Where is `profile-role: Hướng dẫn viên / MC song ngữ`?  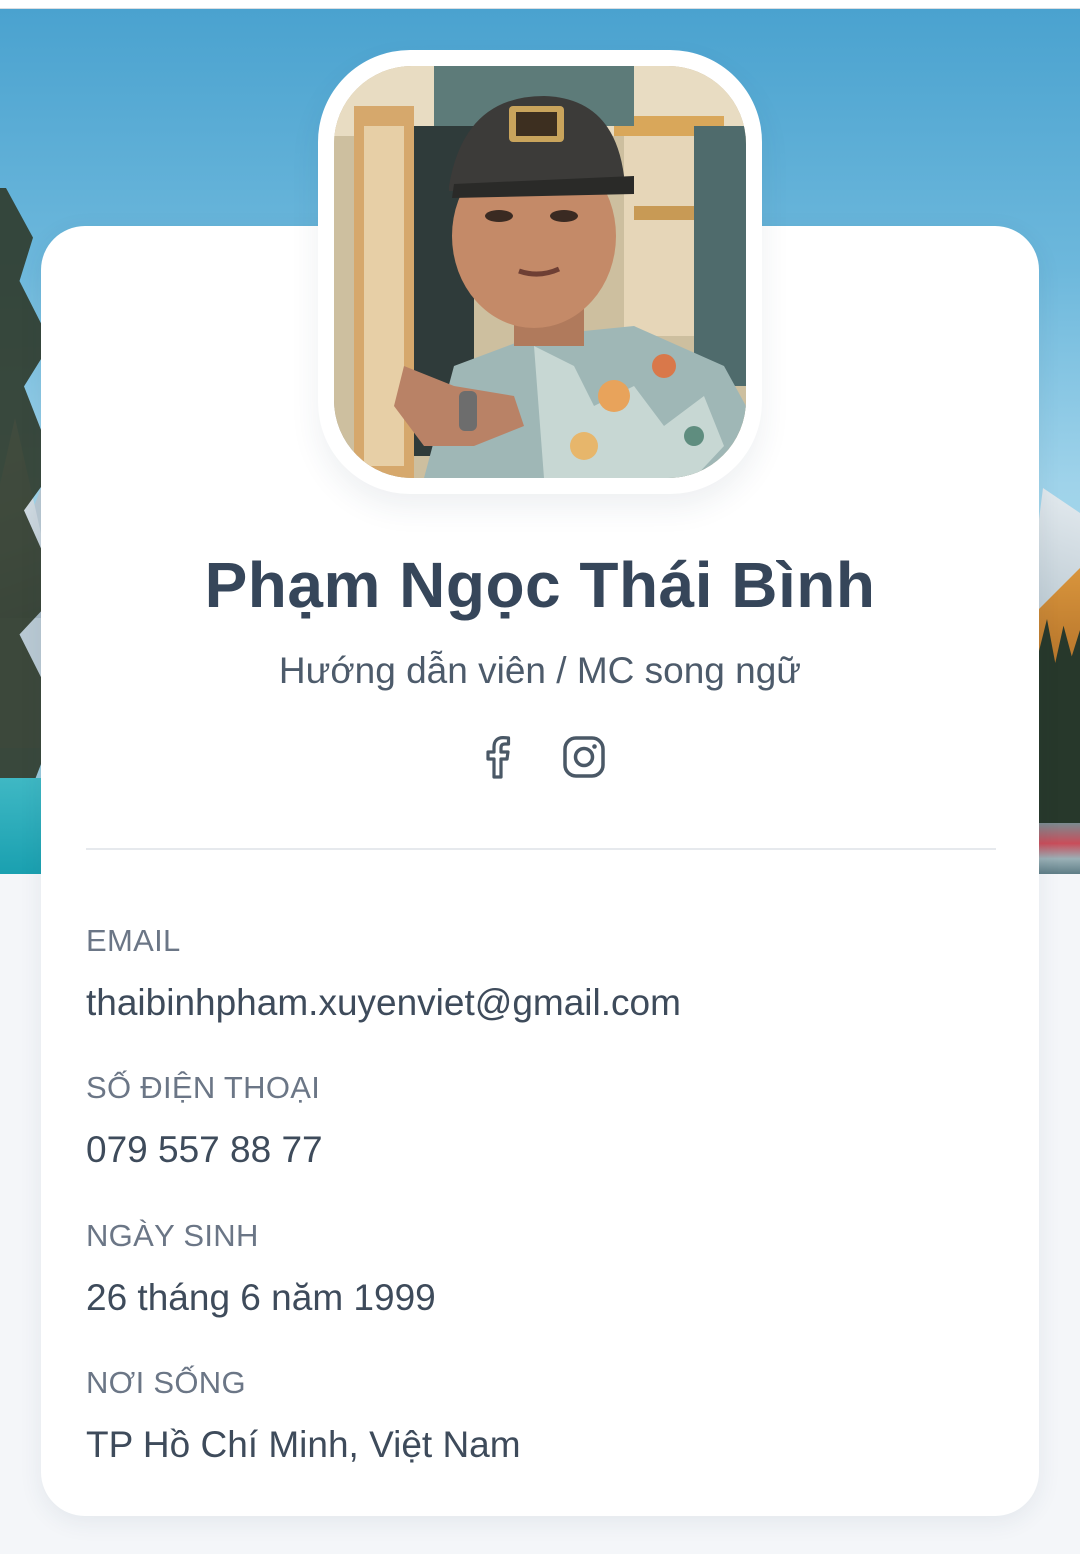
profile-role: Hướng dẫn viên / MC song ngữ is located at coordinates (540, 670).